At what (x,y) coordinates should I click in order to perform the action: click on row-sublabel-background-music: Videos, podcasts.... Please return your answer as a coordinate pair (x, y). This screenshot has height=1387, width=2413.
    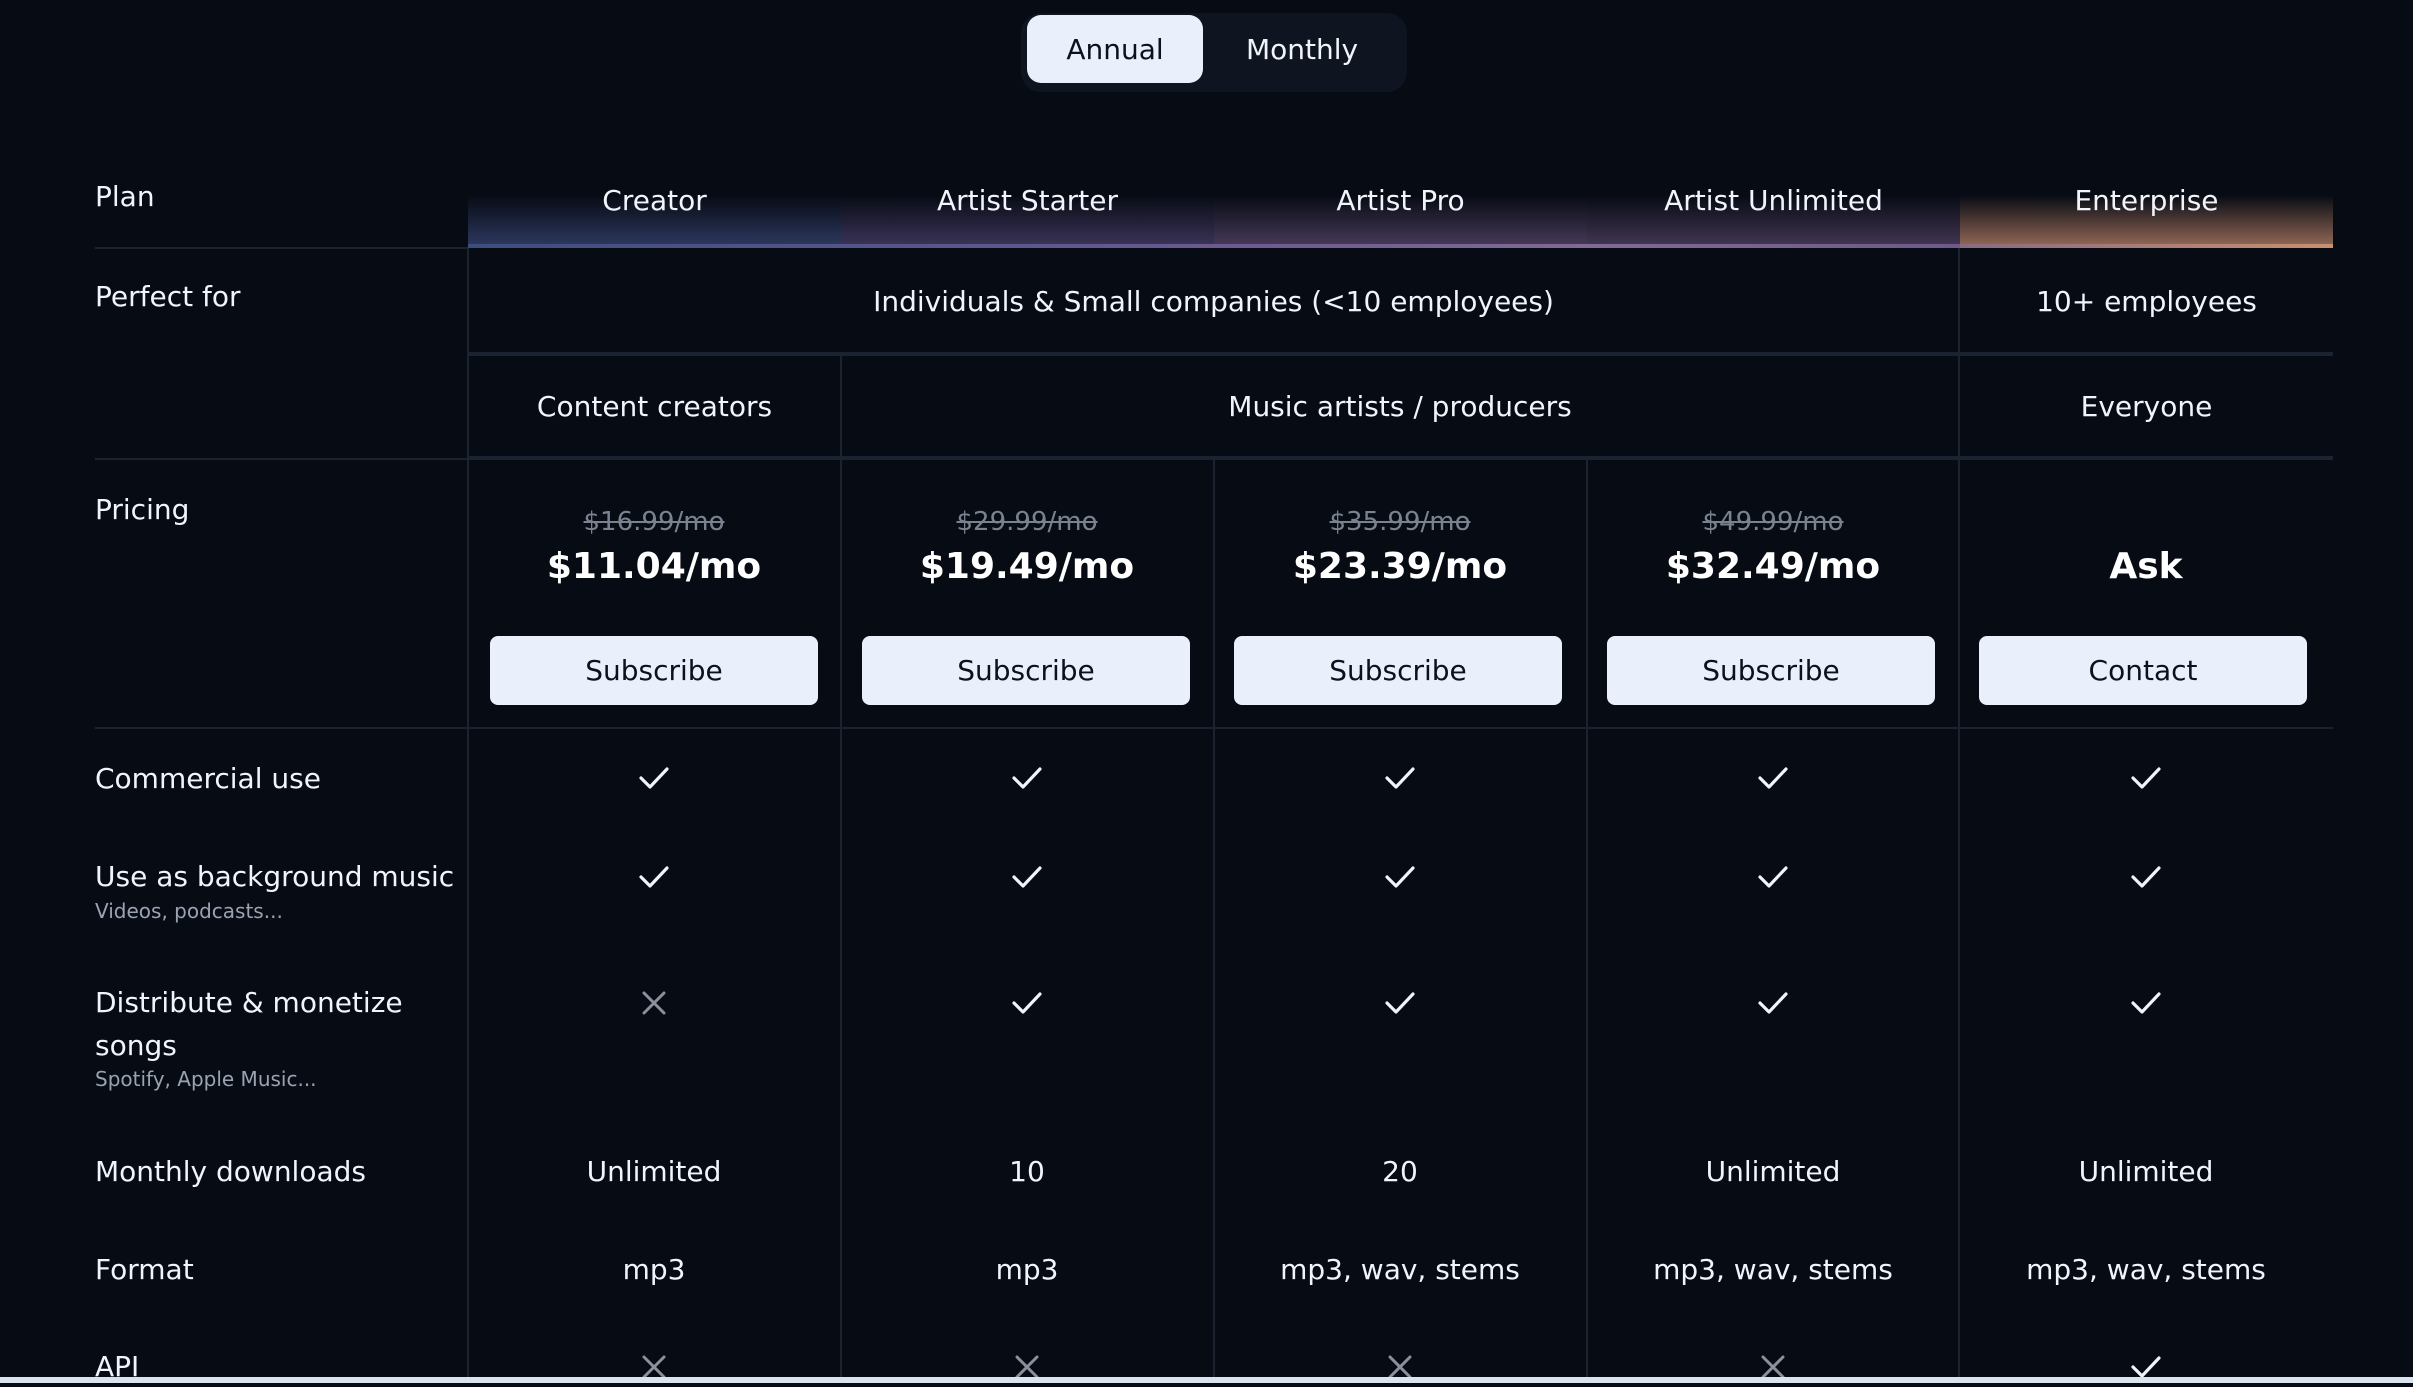
    Looking at the image, I should click on (189, 911).